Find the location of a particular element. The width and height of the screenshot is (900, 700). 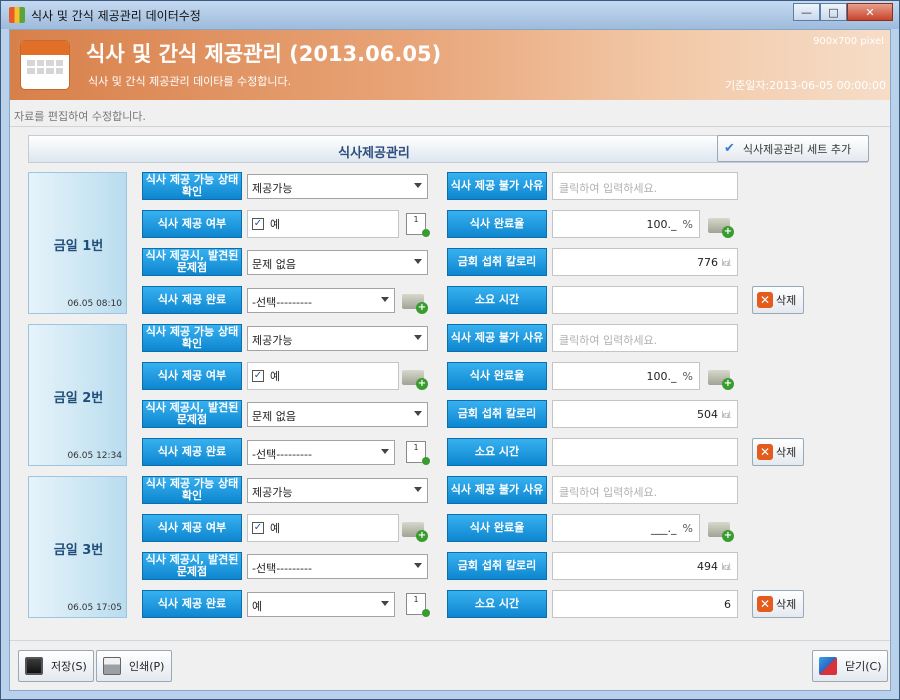

group-time: 06.05 12:34 is located at coordinates (94, 456).